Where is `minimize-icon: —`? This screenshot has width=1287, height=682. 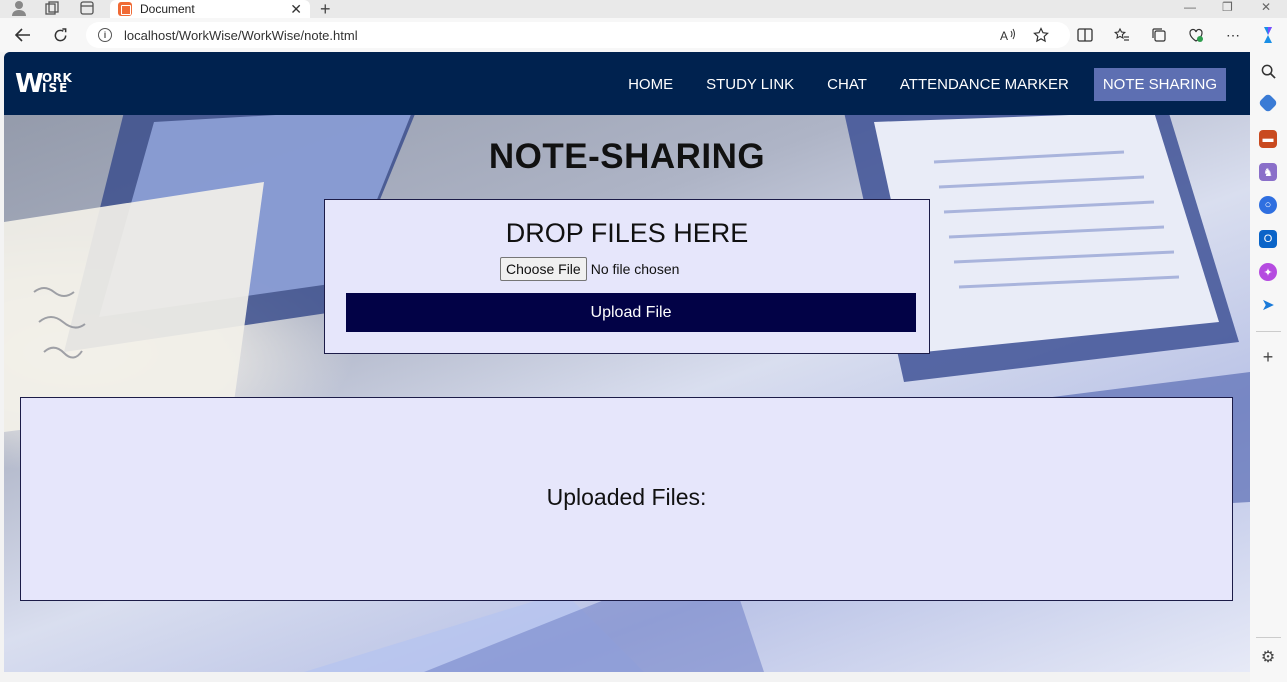 minimize-icon: — is located at coordinates (1190, 7).